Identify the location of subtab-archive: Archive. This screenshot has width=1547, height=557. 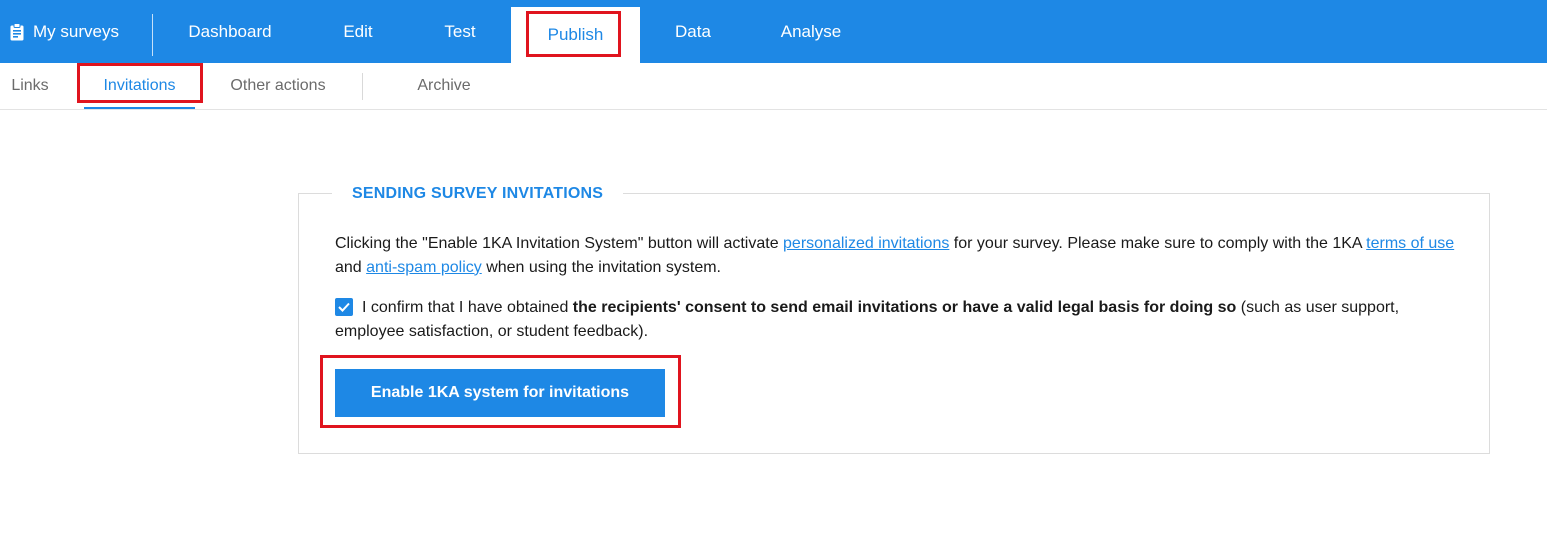
(444, 86).